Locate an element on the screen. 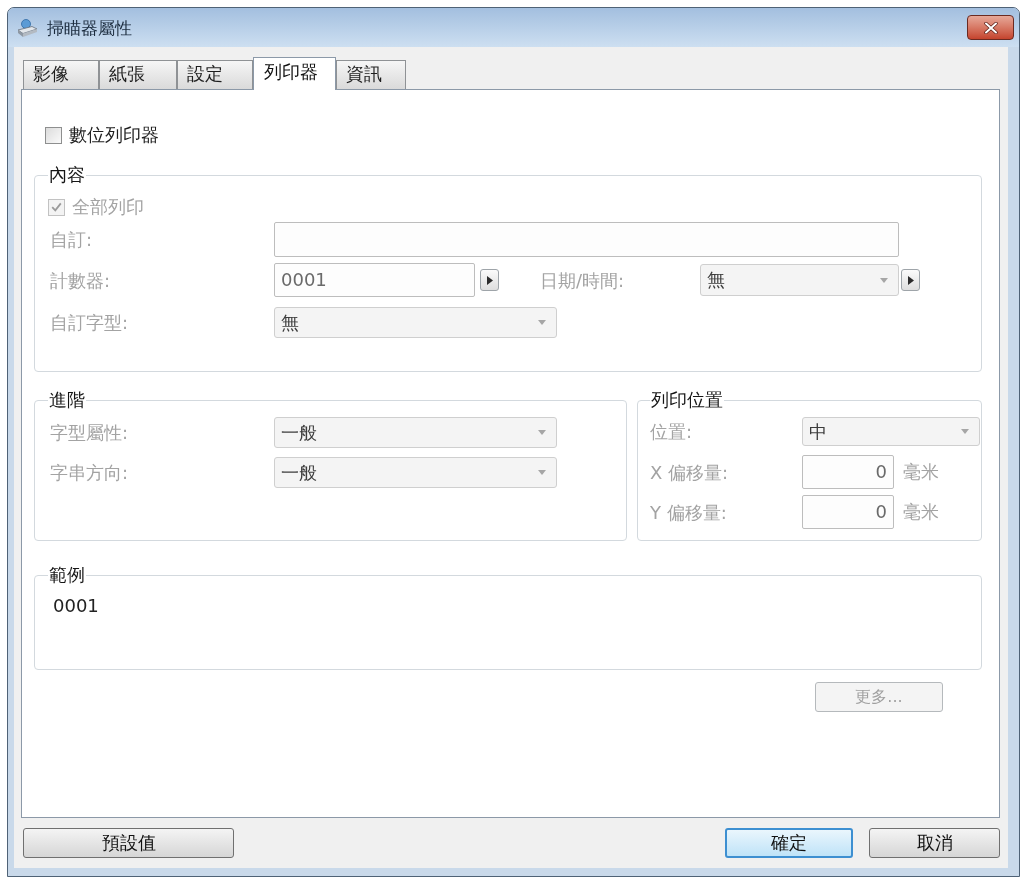 This screenshot has height=879, width=1024. close-icon is located at coordinates (990, 27).